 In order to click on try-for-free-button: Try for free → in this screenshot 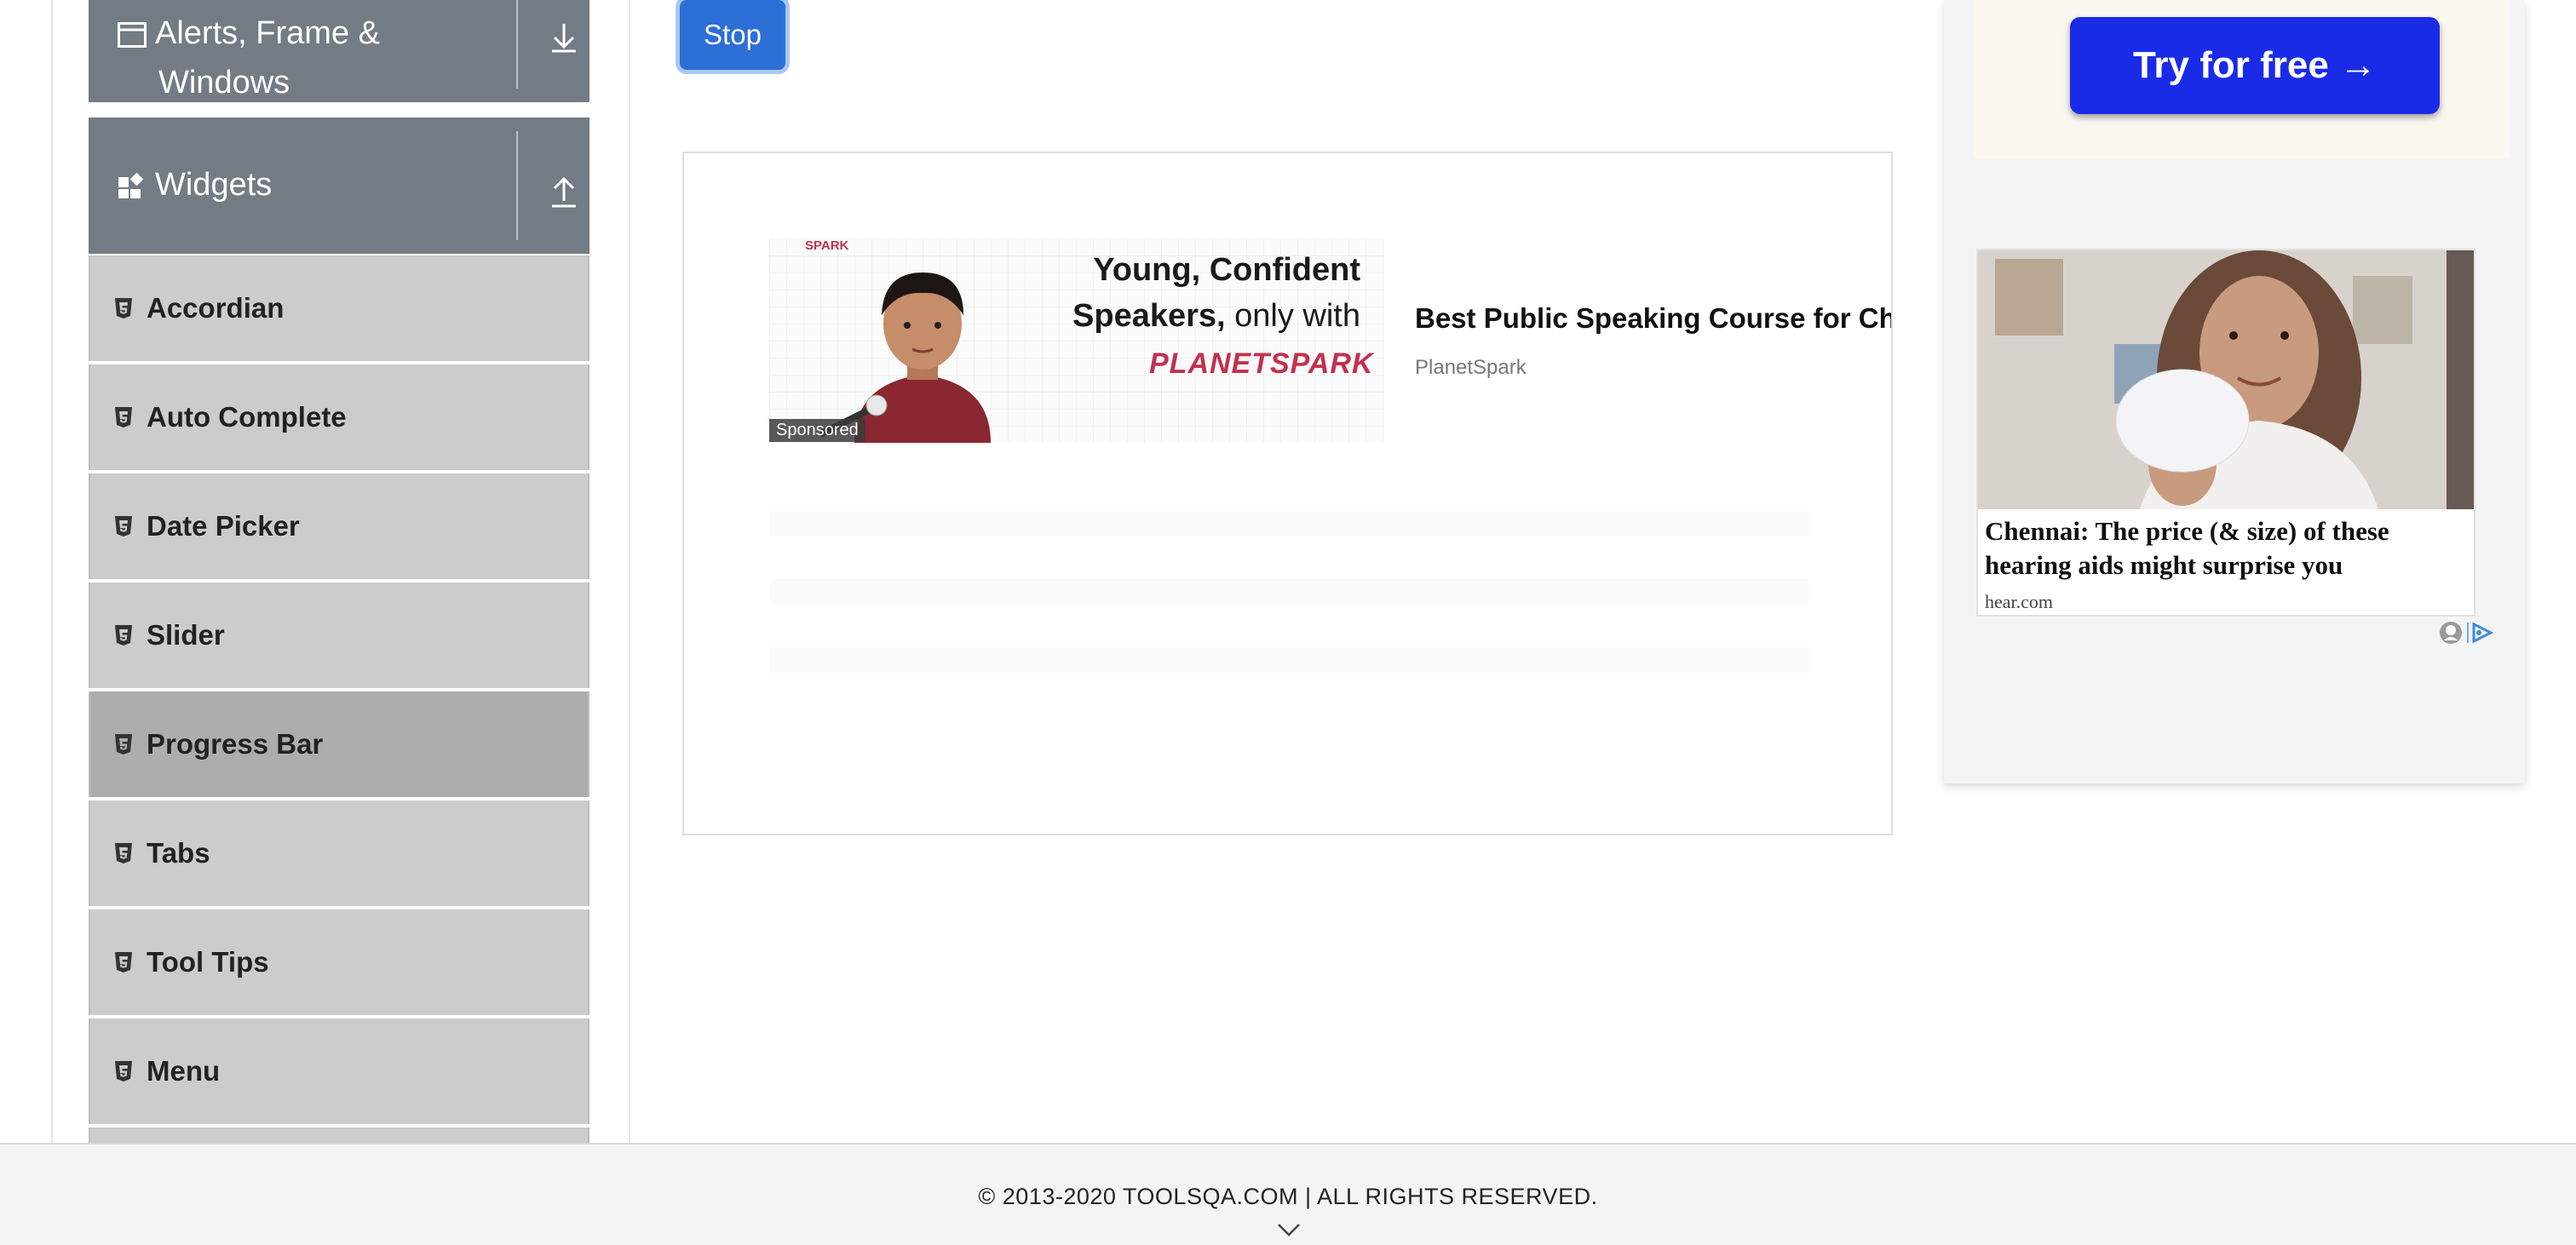, I will do `click(2255, 65)`.